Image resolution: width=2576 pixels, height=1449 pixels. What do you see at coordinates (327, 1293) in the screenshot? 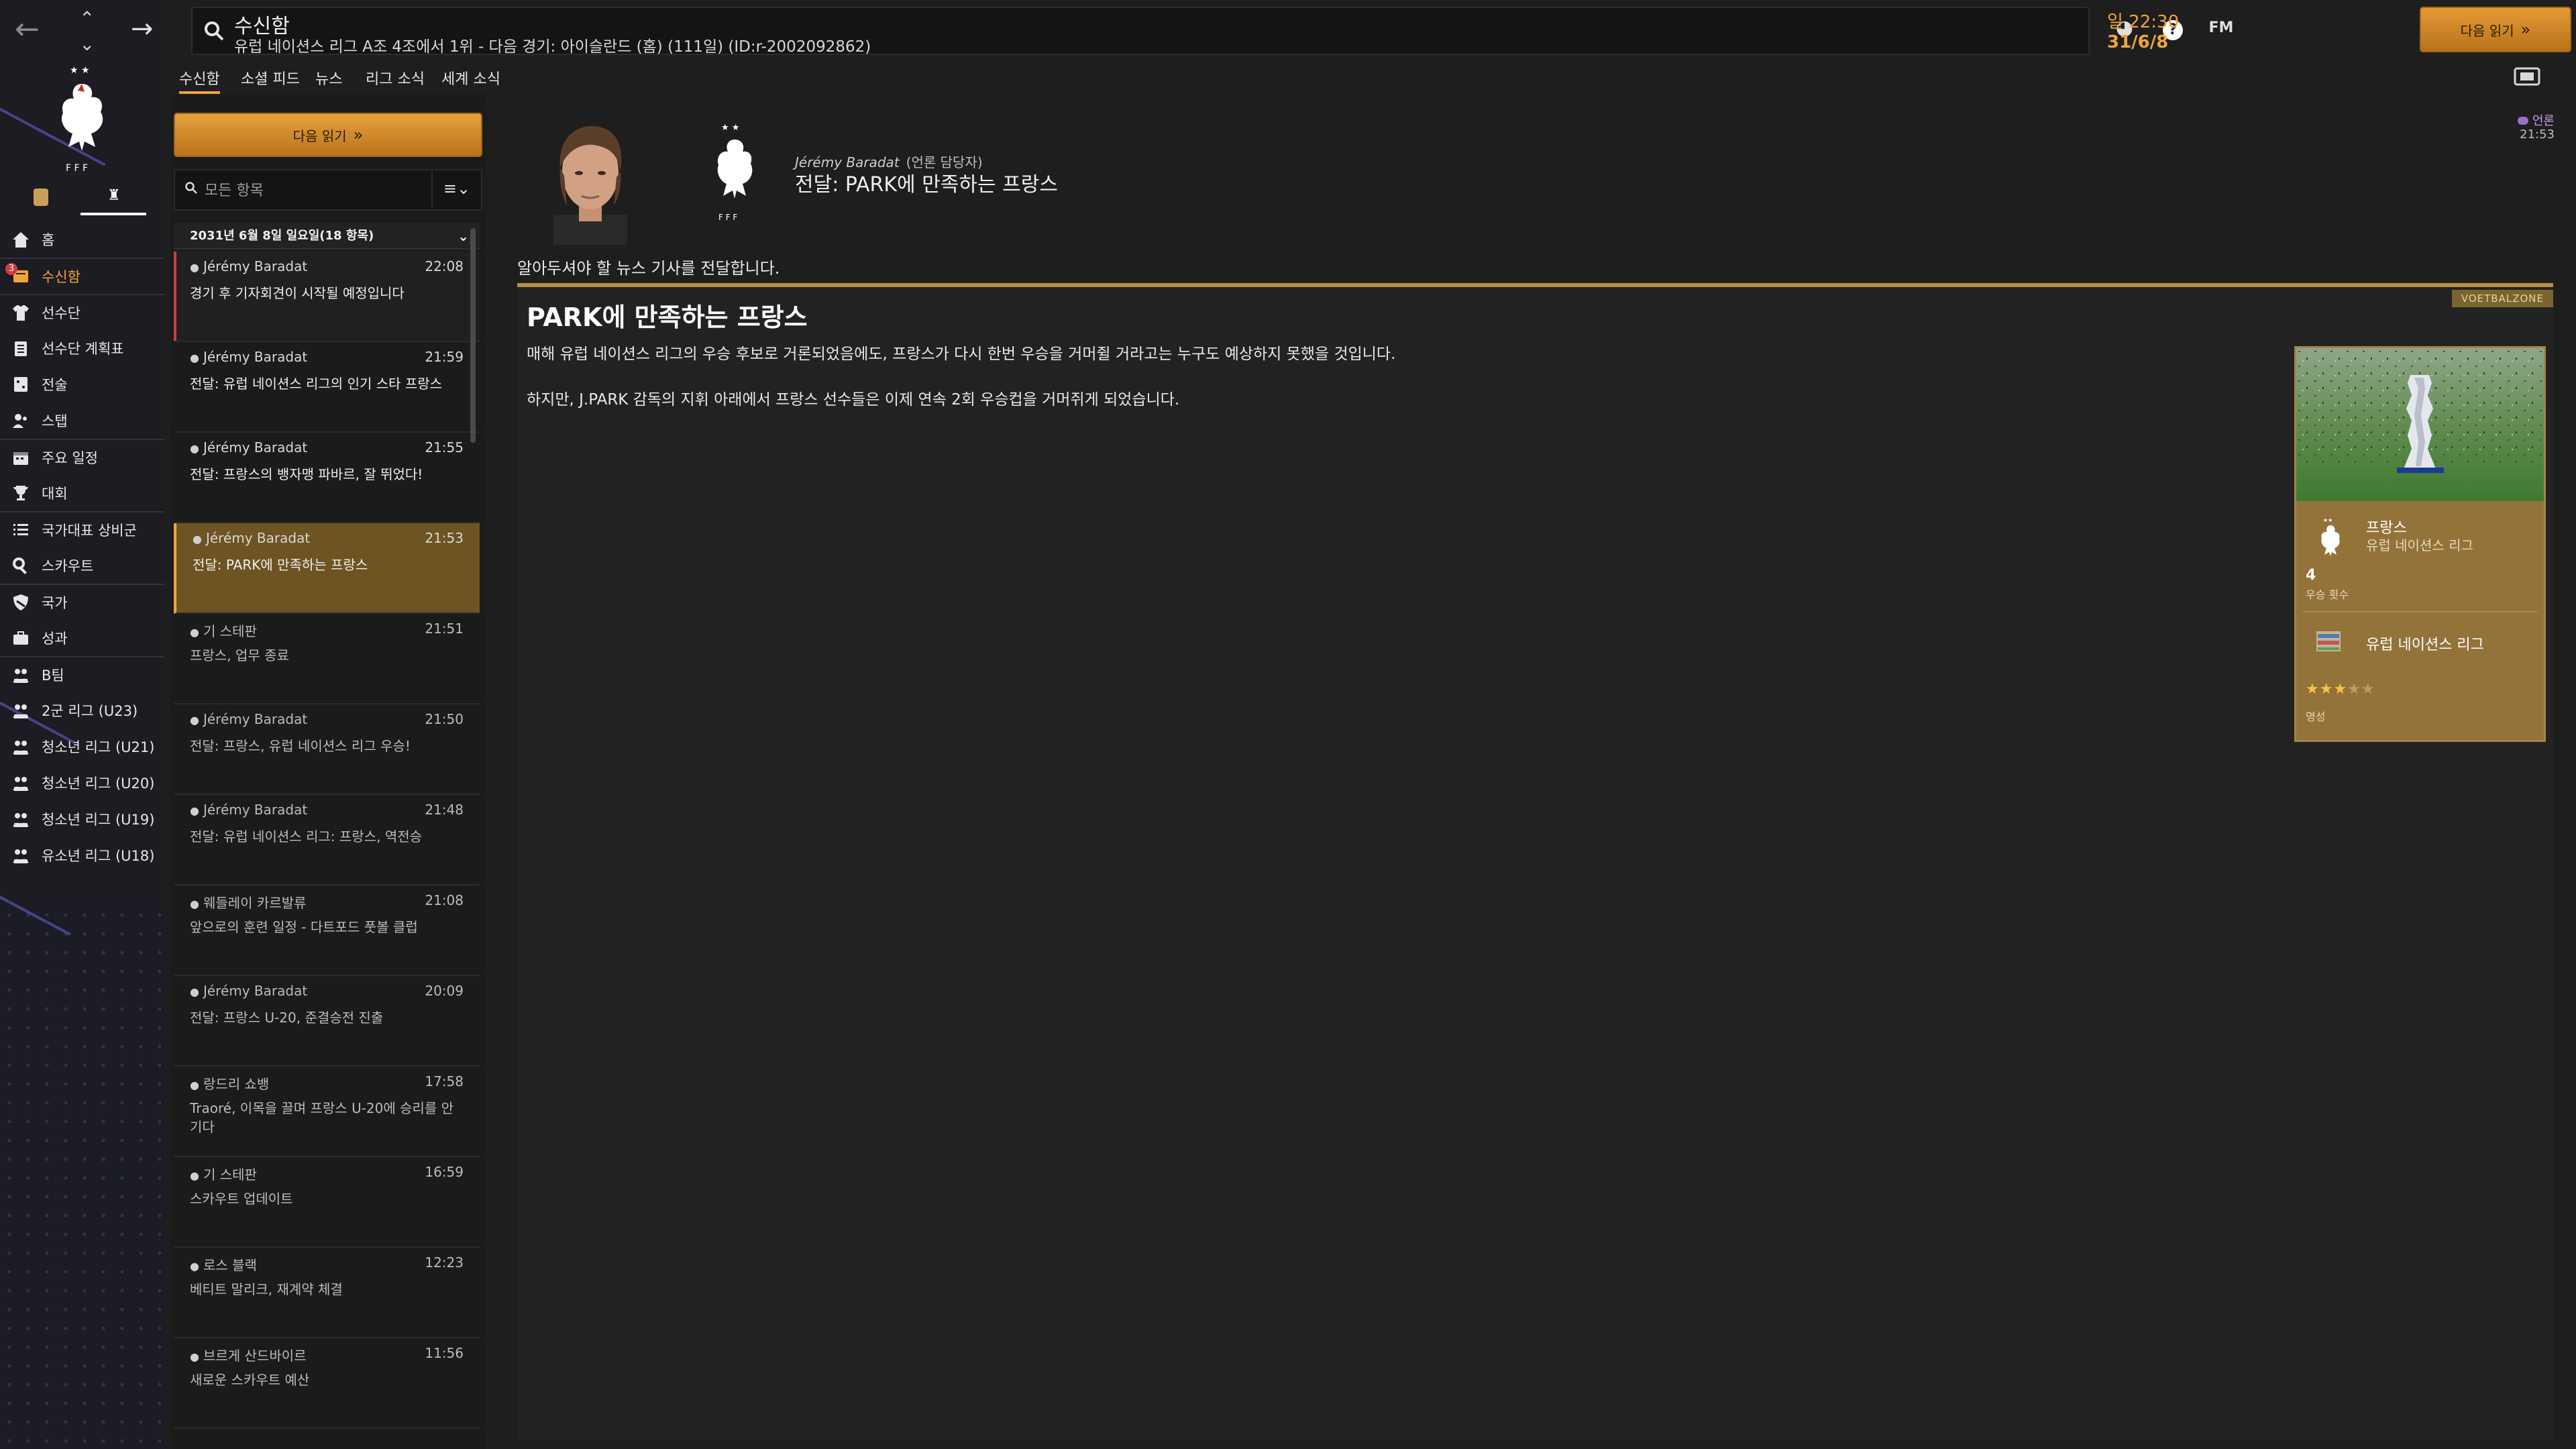
I see `message-row: ● 로스 블랙 12:23 베티트 말리크, 재계약 체결` at bounding box center [327, 1293].